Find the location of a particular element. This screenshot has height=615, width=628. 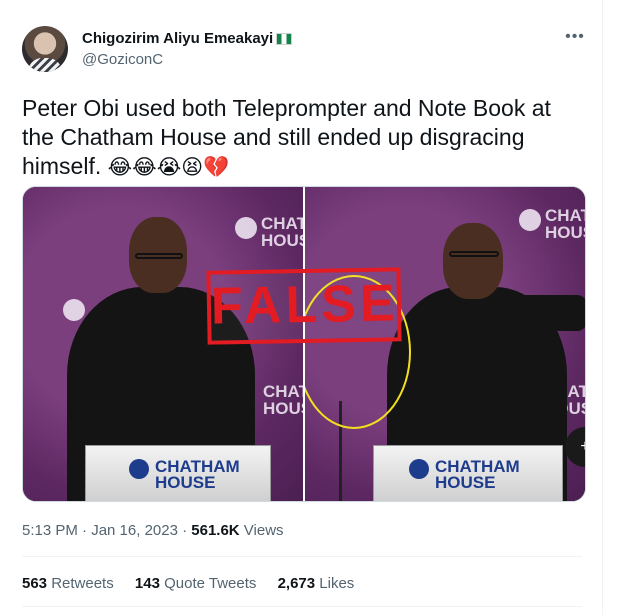

false-stamp: FALSE is located at coordinates (304, 306).